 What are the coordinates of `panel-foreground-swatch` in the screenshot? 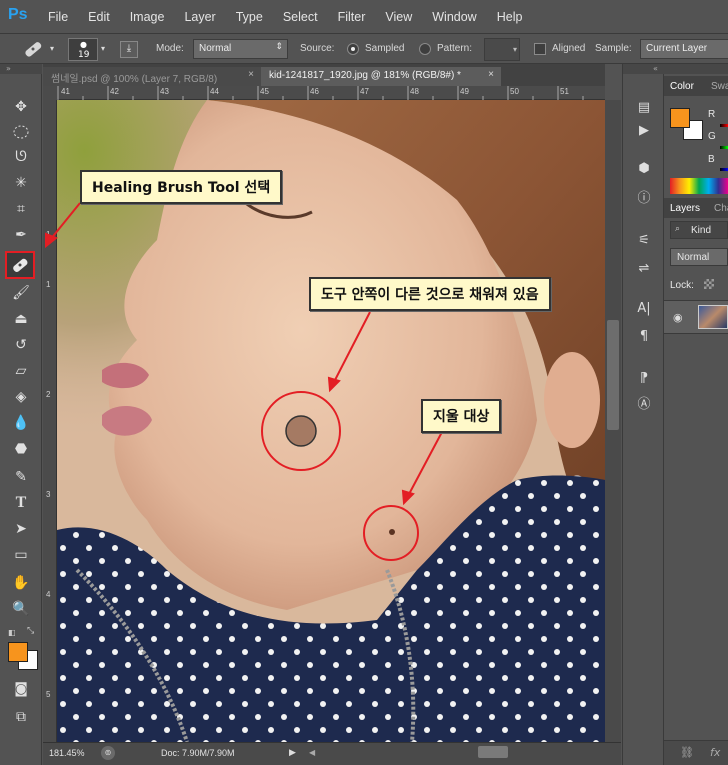 It's located at (680, 118).